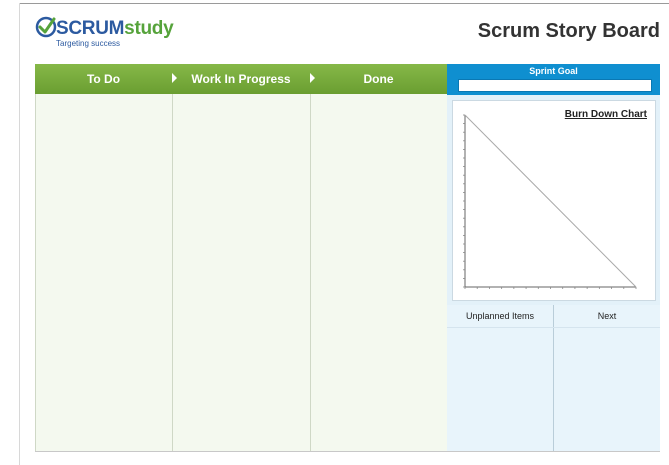 The width and height of the screenshot is (669, 465). I want to click on logo-wordmark: SCRUMstudy, so click(115, 29).